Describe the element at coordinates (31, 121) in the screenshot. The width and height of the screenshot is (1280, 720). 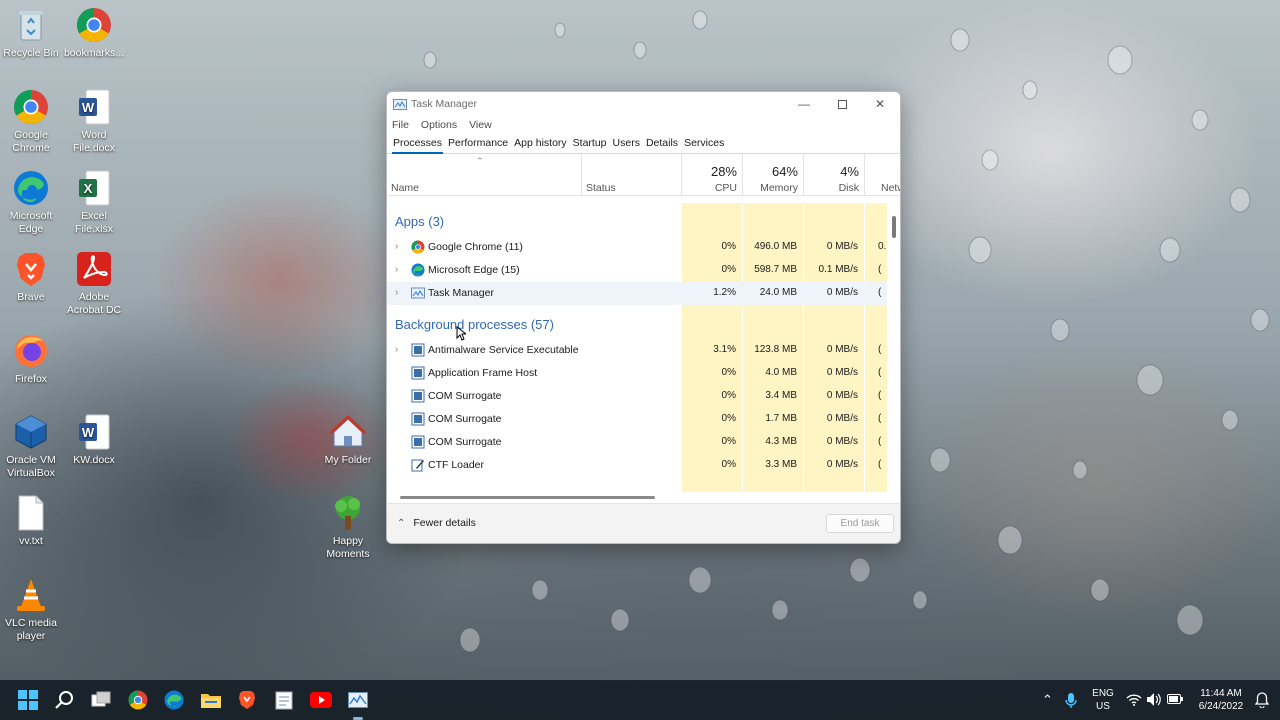
I see `desktop-icon-google-chrome: Google Chrome` at that location.